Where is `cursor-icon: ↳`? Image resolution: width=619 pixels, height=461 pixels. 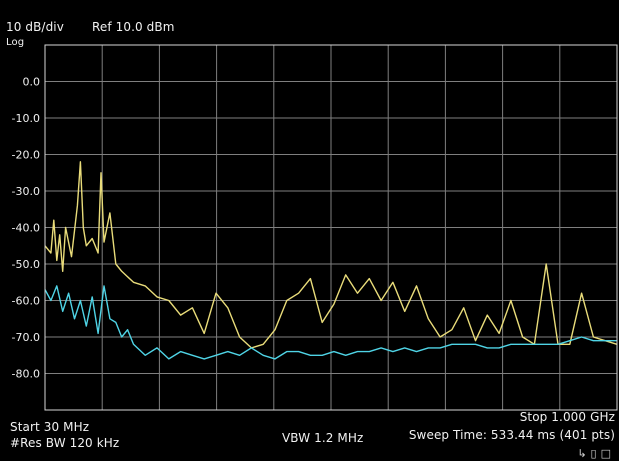
cursor-icon: ↳ is located at coordinates (584, 453).